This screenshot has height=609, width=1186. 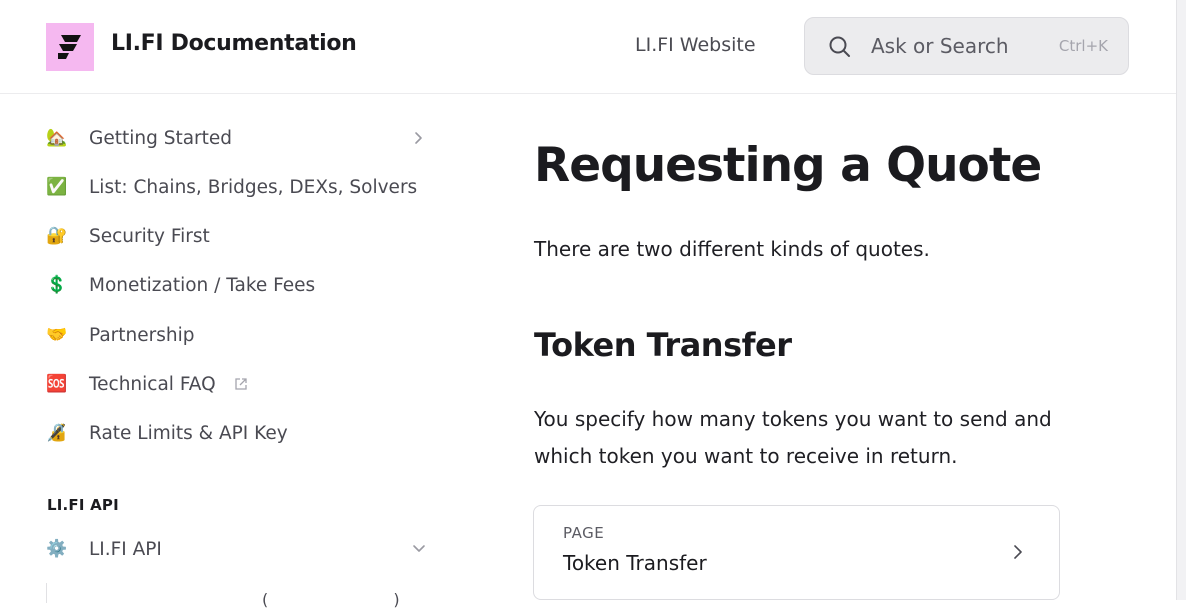 I want to click on card-title: Token Transfer, so click(x=635, y=563).